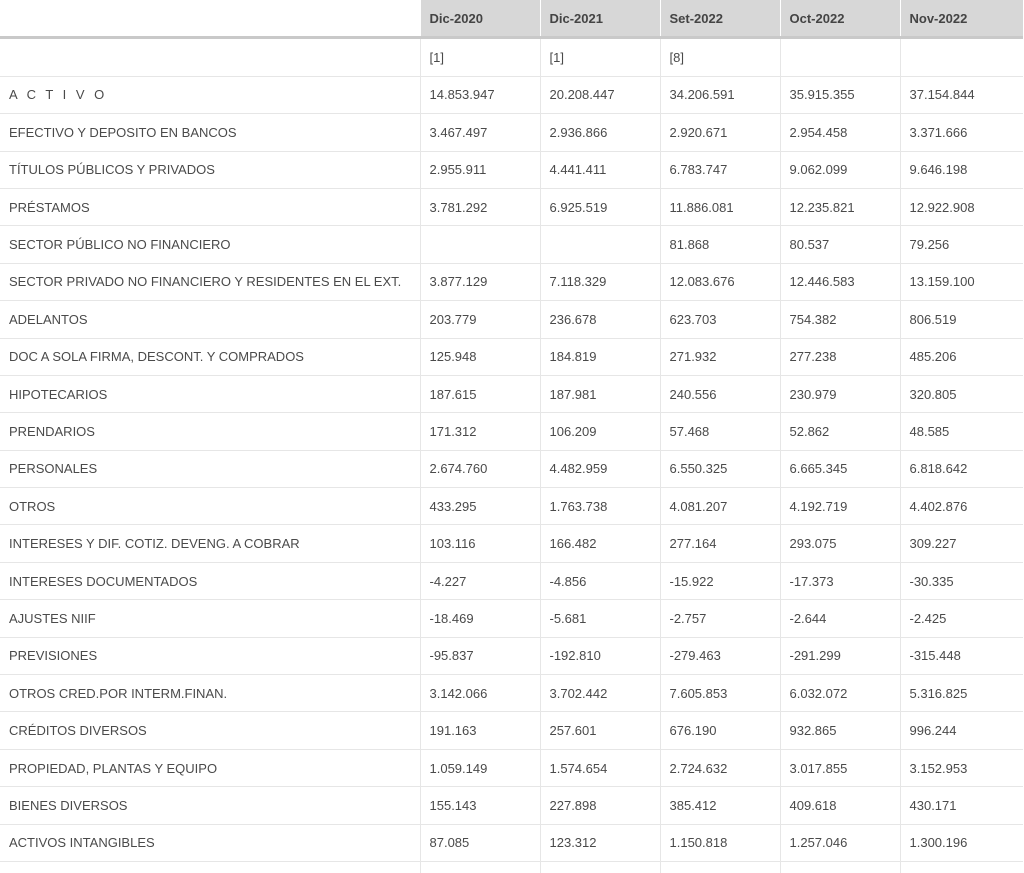  Describe the element at coordinates (961, 867) in the screenshot. I see `value-cell: 17.683` at that location.